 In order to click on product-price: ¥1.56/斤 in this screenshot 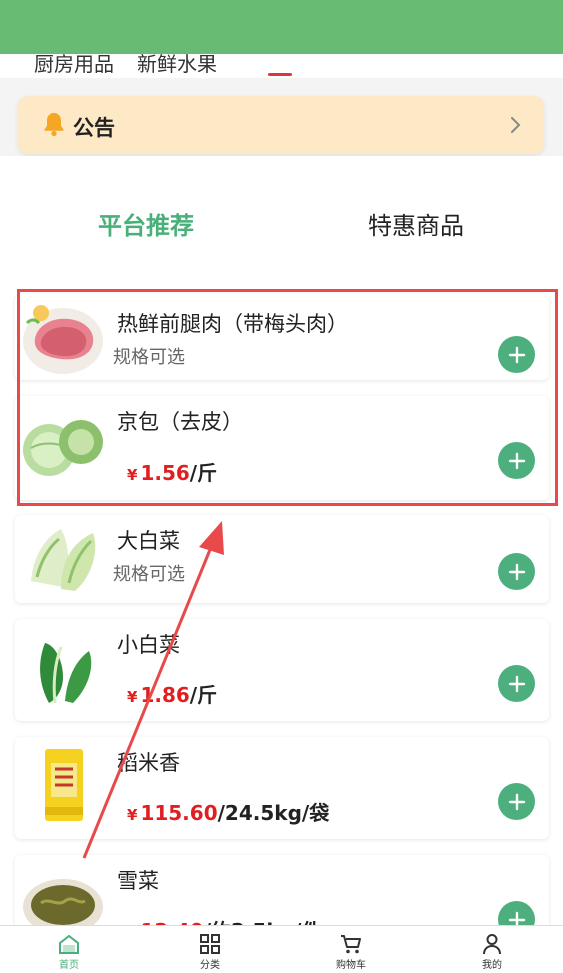, I will do `click(172, 471)`.